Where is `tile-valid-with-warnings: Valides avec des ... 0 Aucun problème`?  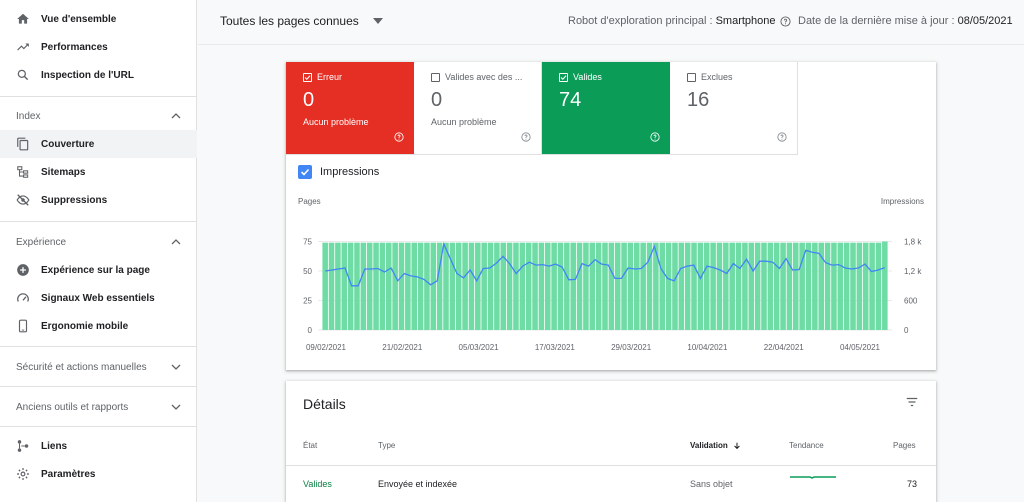 tile-valid-with-warnings: Valides avec des ... 0 Aucun problème is located at coordinates (478, 108).